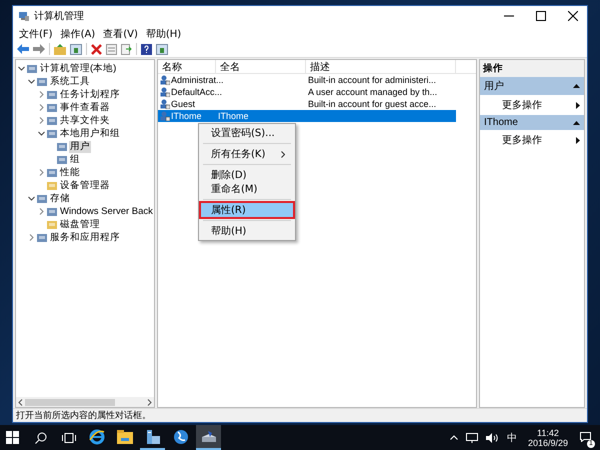  Describe the element at coordinates (96, 49) in the screenshot. I see `delete-icon` at that location.